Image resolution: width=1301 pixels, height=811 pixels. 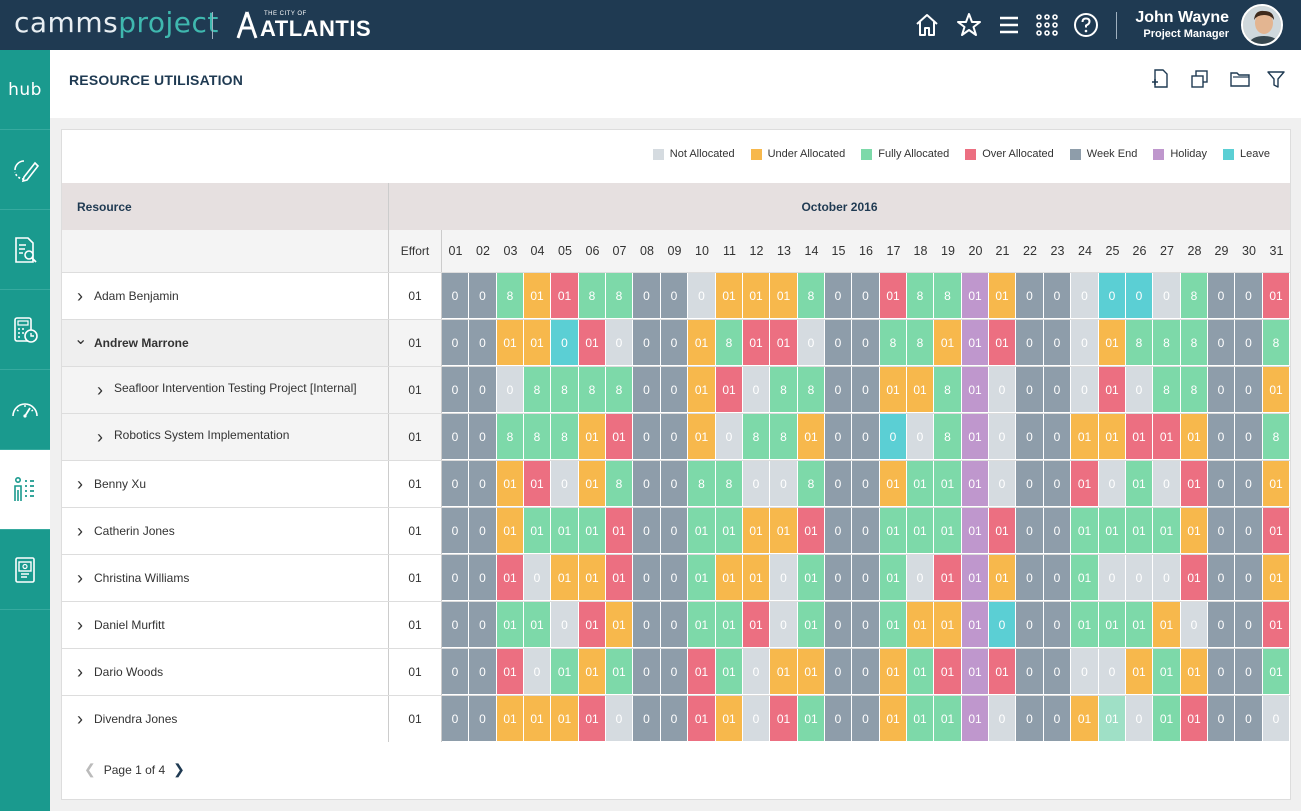 I want to click on sidebar-item-resources, so click(x=25, y=490).